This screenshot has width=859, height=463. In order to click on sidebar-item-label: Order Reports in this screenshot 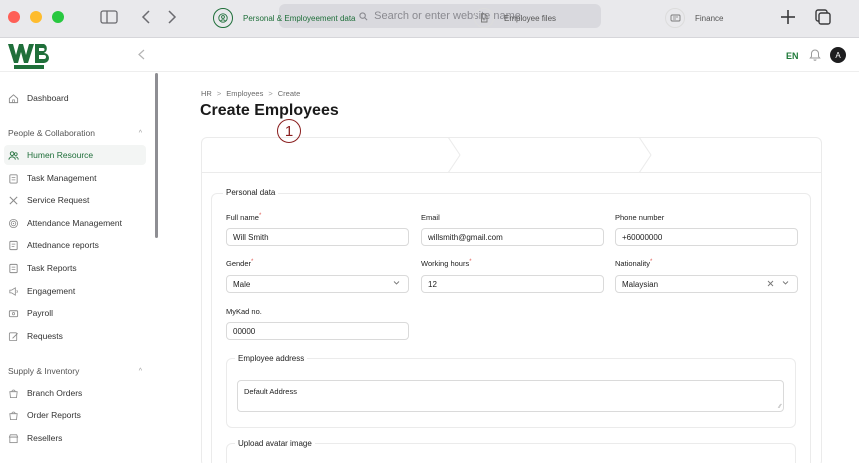, I will do `click(54, 415)`.